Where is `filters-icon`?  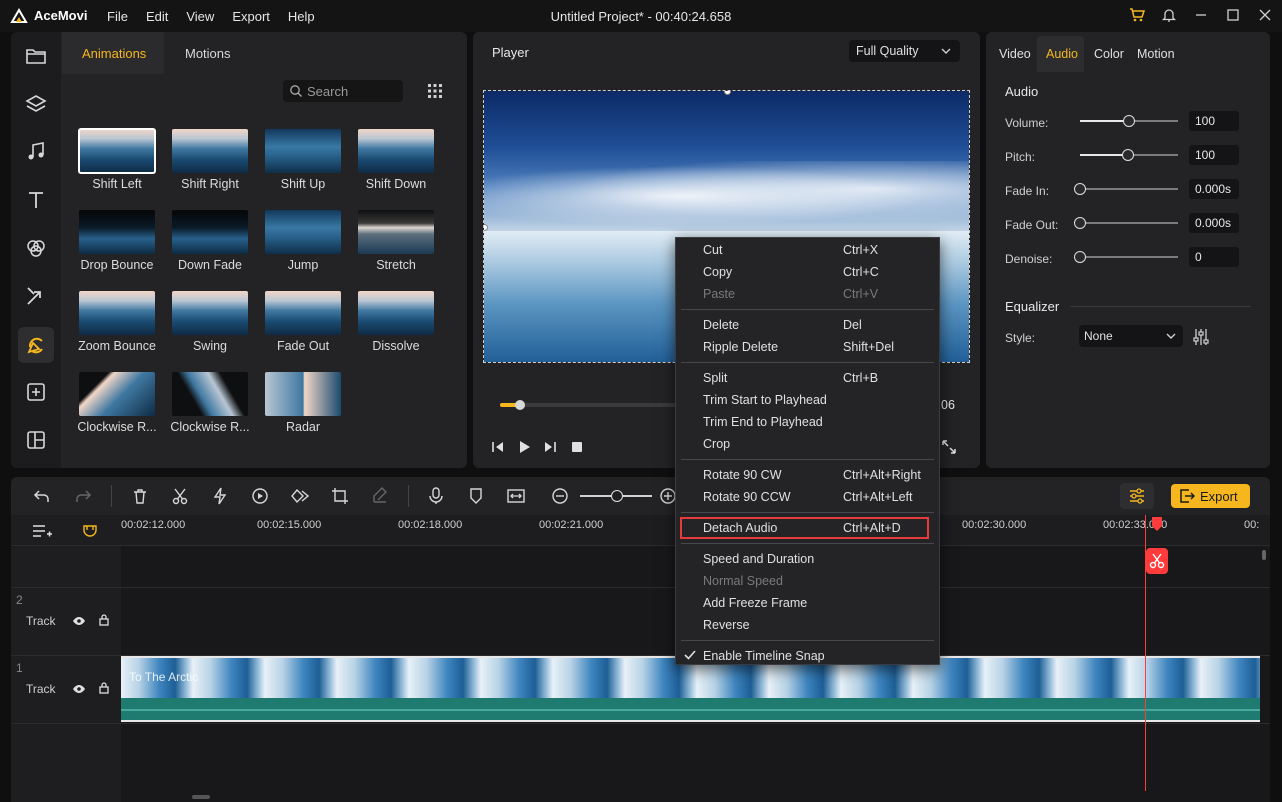
filters-icon is located at coordinates (36, 248).